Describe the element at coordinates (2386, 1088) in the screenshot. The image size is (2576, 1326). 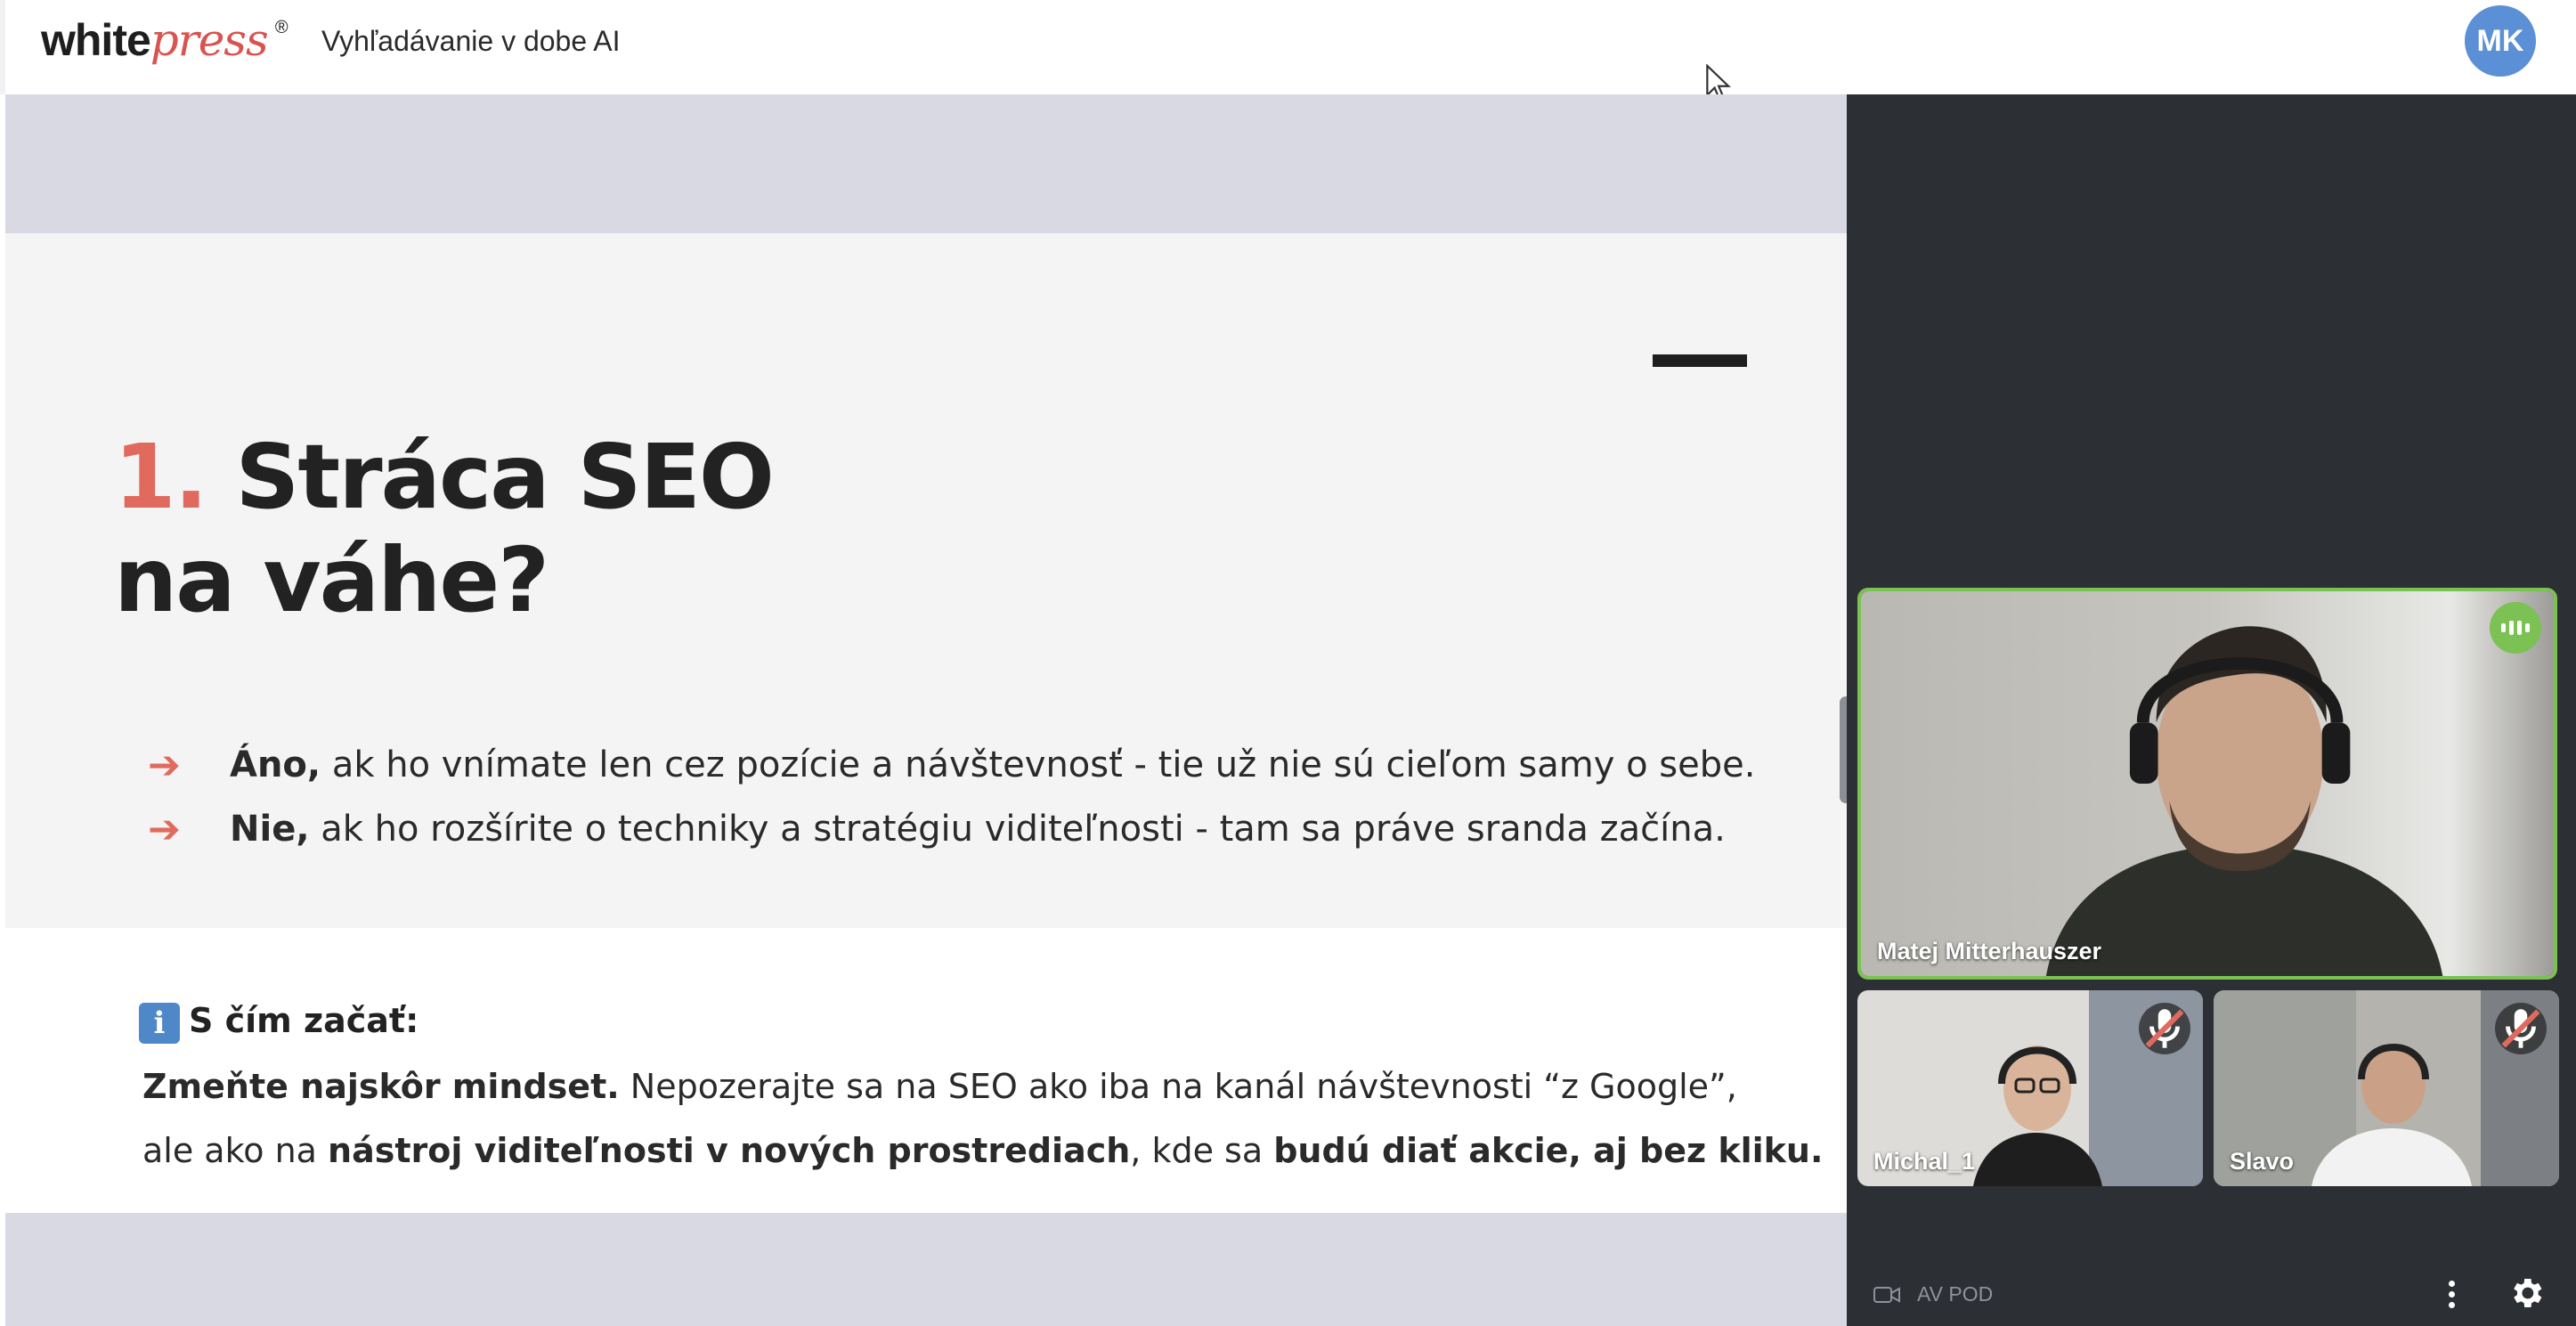
I see `participant-tile: Slavo` at that location.